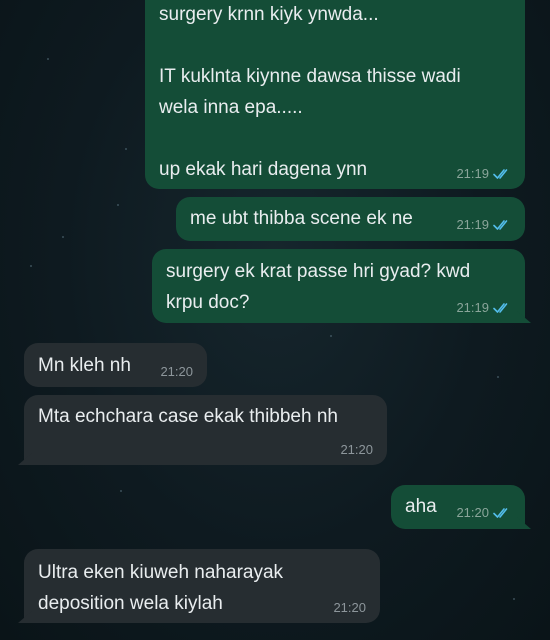  Describe the element at coordinates (188, 416) in the screenshot. I see `message-text: Mta echchara case ekak thibbeh nh` at that location.